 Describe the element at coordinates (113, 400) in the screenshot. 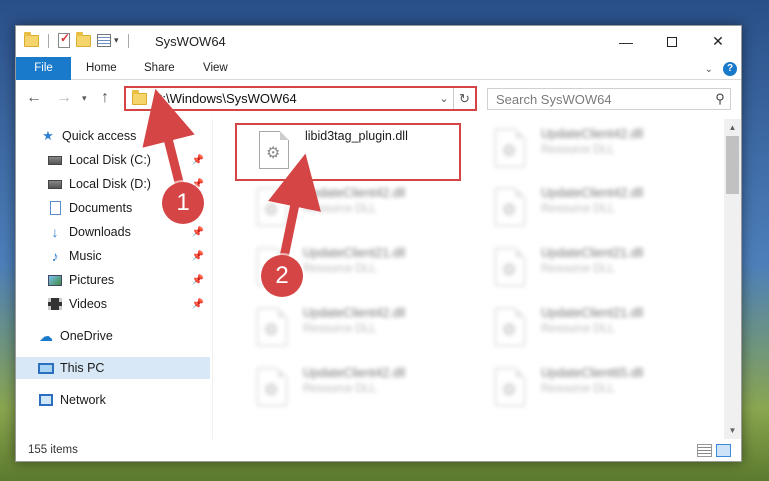

I see `sidebar-item-network: Network` at that location.